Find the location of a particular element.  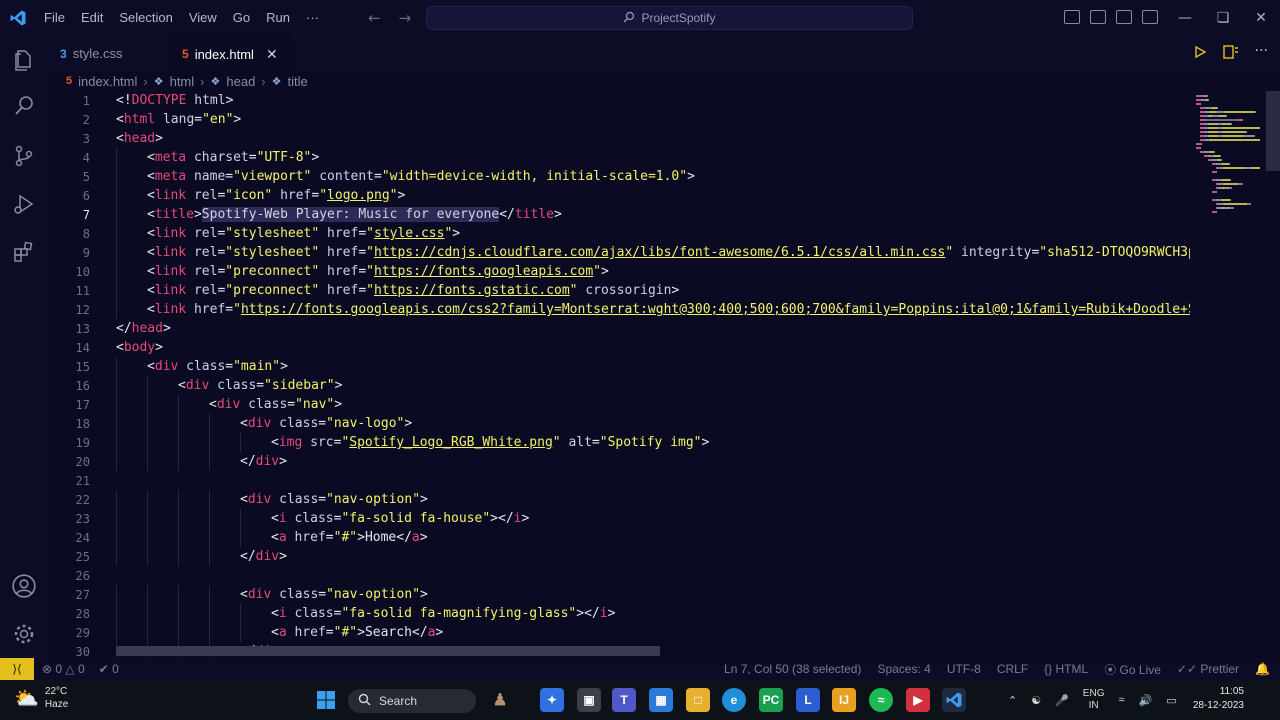

chevron-up-icon: ⌃ is located at coordinates (1012, 700).